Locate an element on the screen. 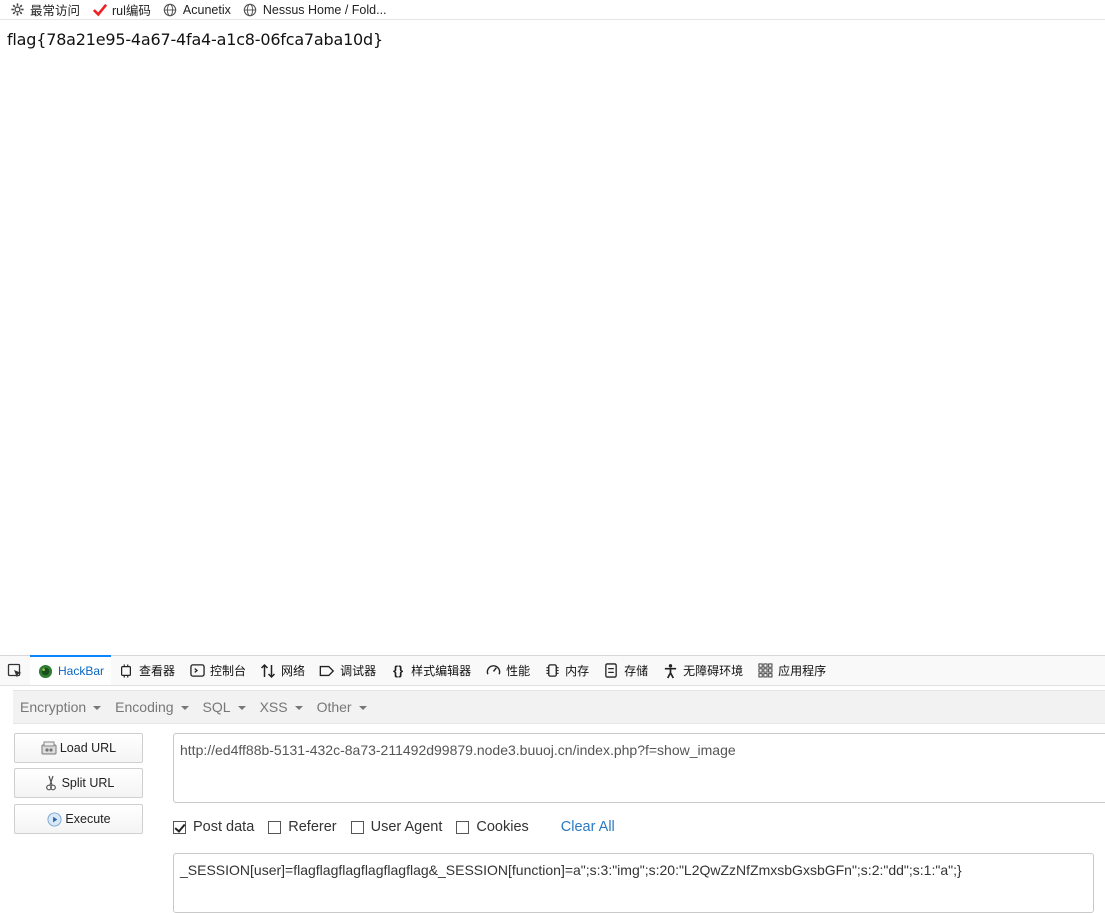  load-url-icon is located at coordinates (49, 748).